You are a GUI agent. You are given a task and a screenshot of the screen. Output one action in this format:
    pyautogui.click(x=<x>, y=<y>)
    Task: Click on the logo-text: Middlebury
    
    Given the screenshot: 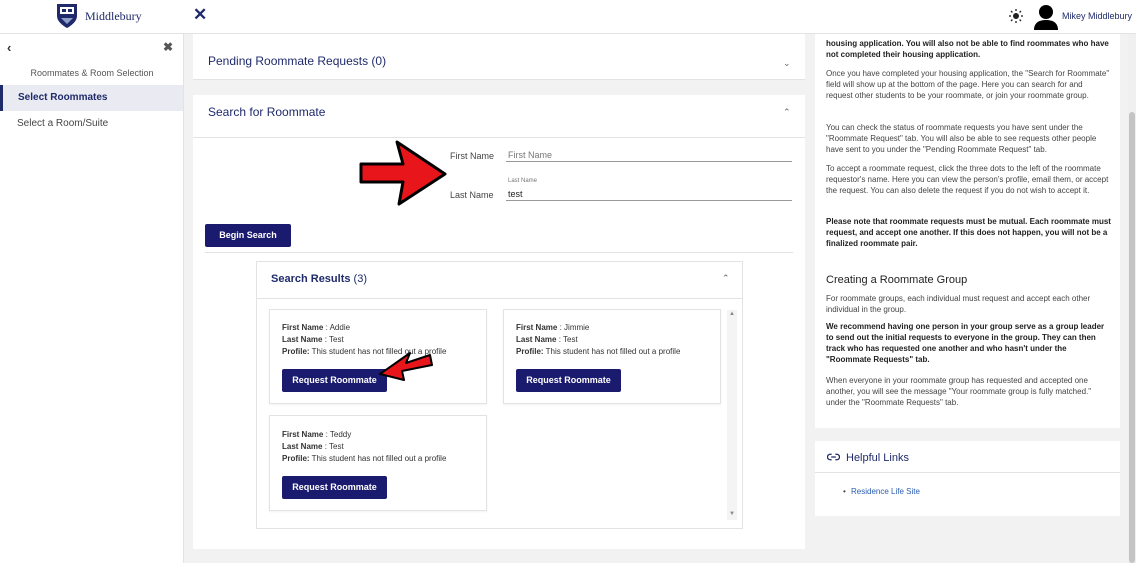 What is the action you would take?
    pyautogui.click(x=113, y=15)
    